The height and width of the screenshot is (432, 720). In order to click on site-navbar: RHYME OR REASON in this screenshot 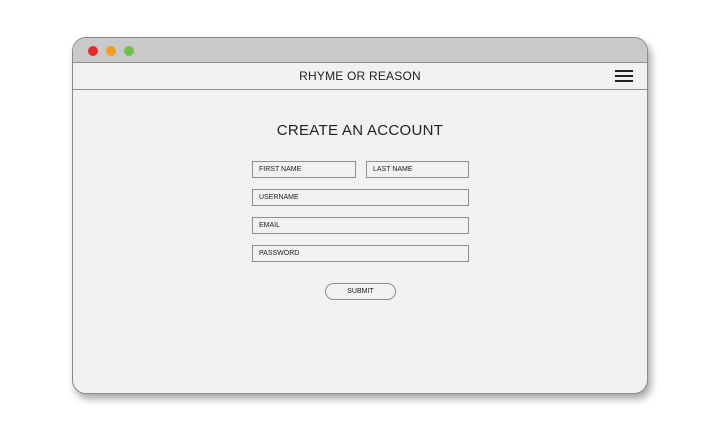, I will do `click(360, 76)`.